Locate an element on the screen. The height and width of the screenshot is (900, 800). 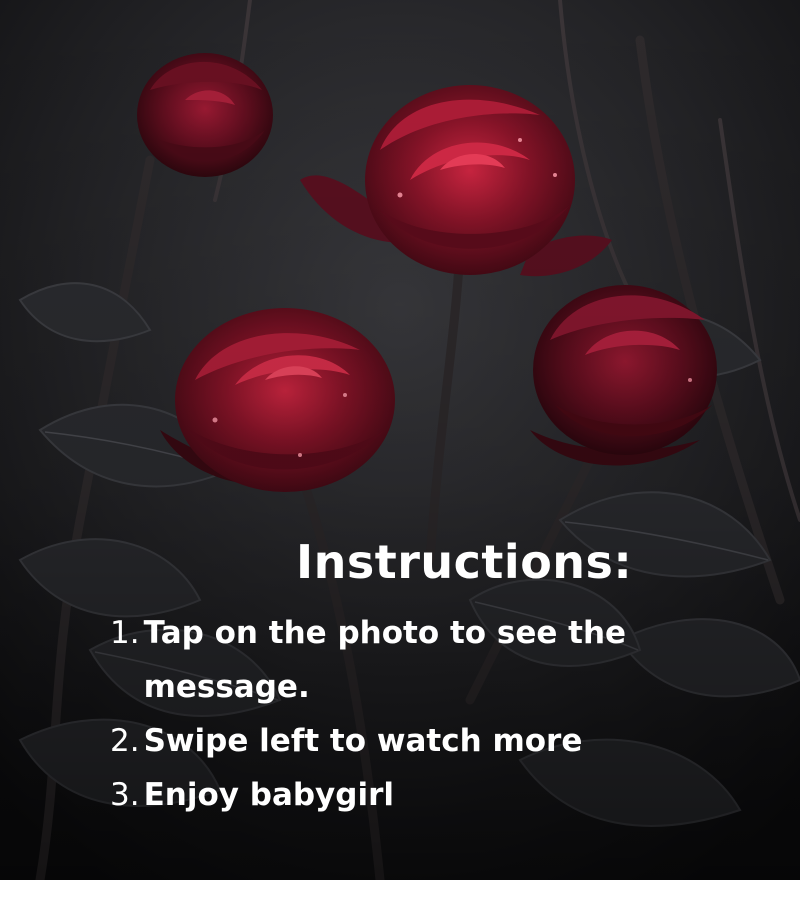
list-item-number: 2. is located at coordinates (125, 741).